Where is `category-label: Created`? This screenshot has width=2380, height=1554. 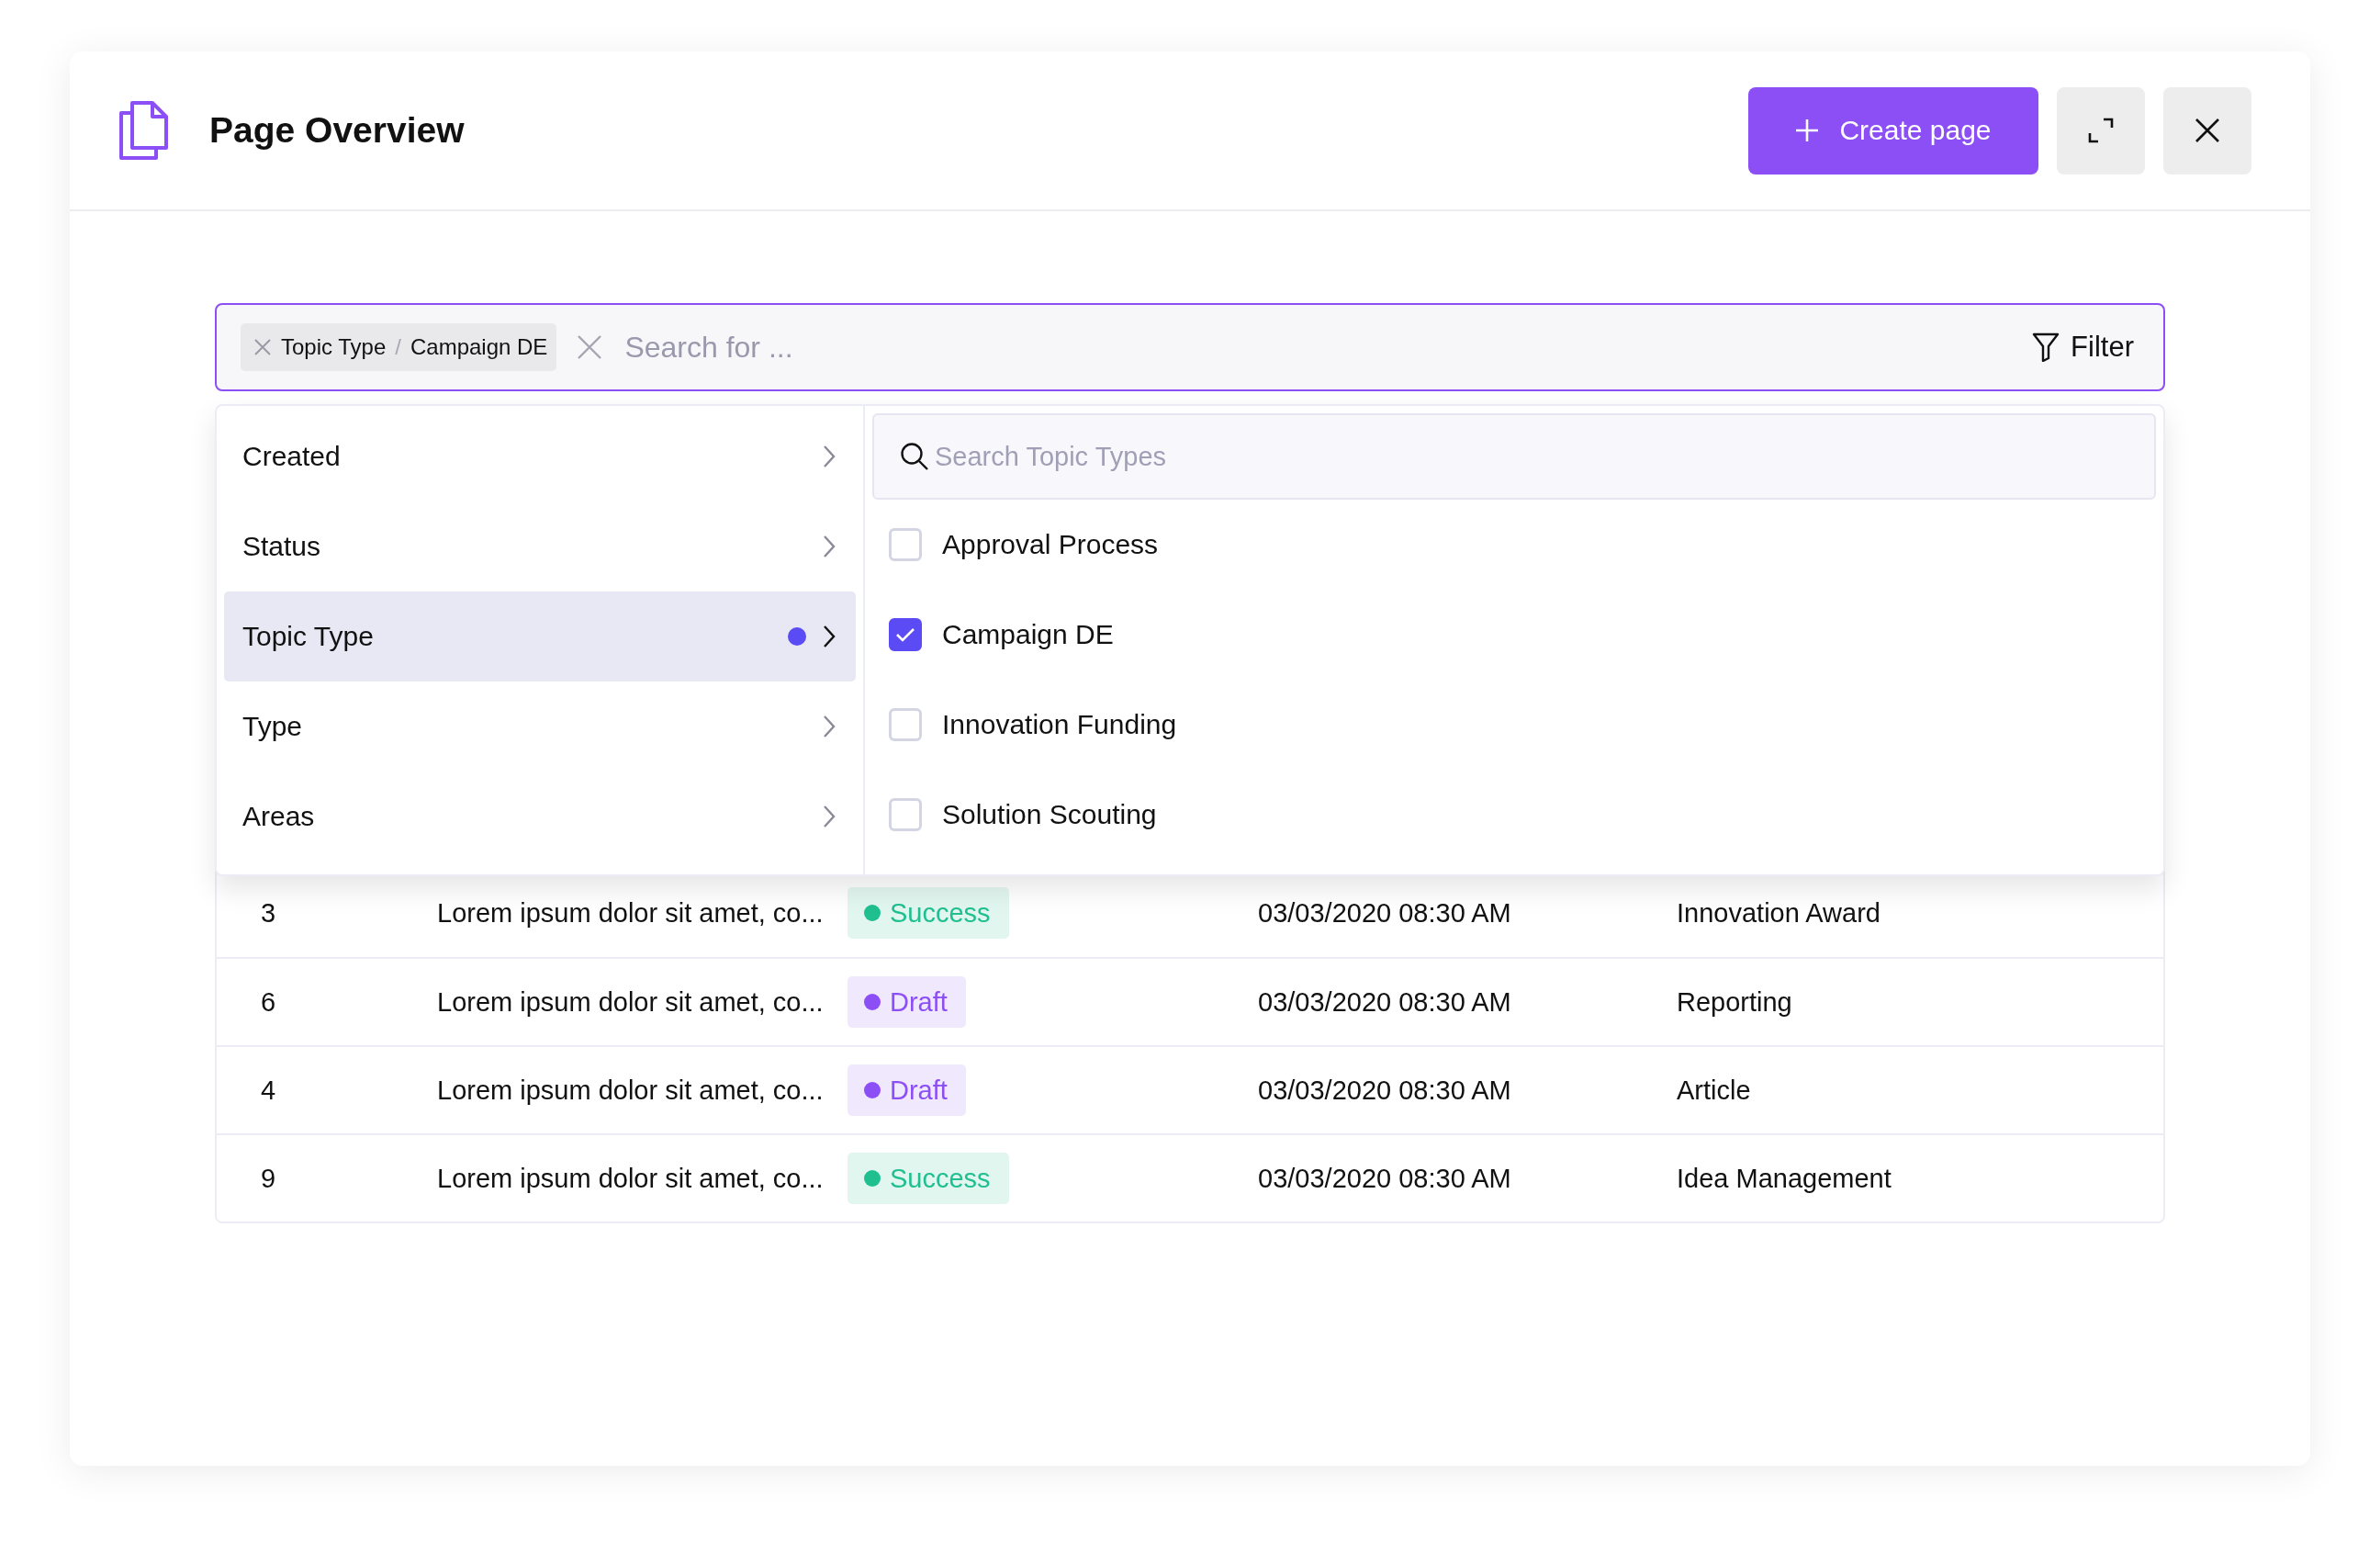 category-label: Created is located at coordinates (292, 457).